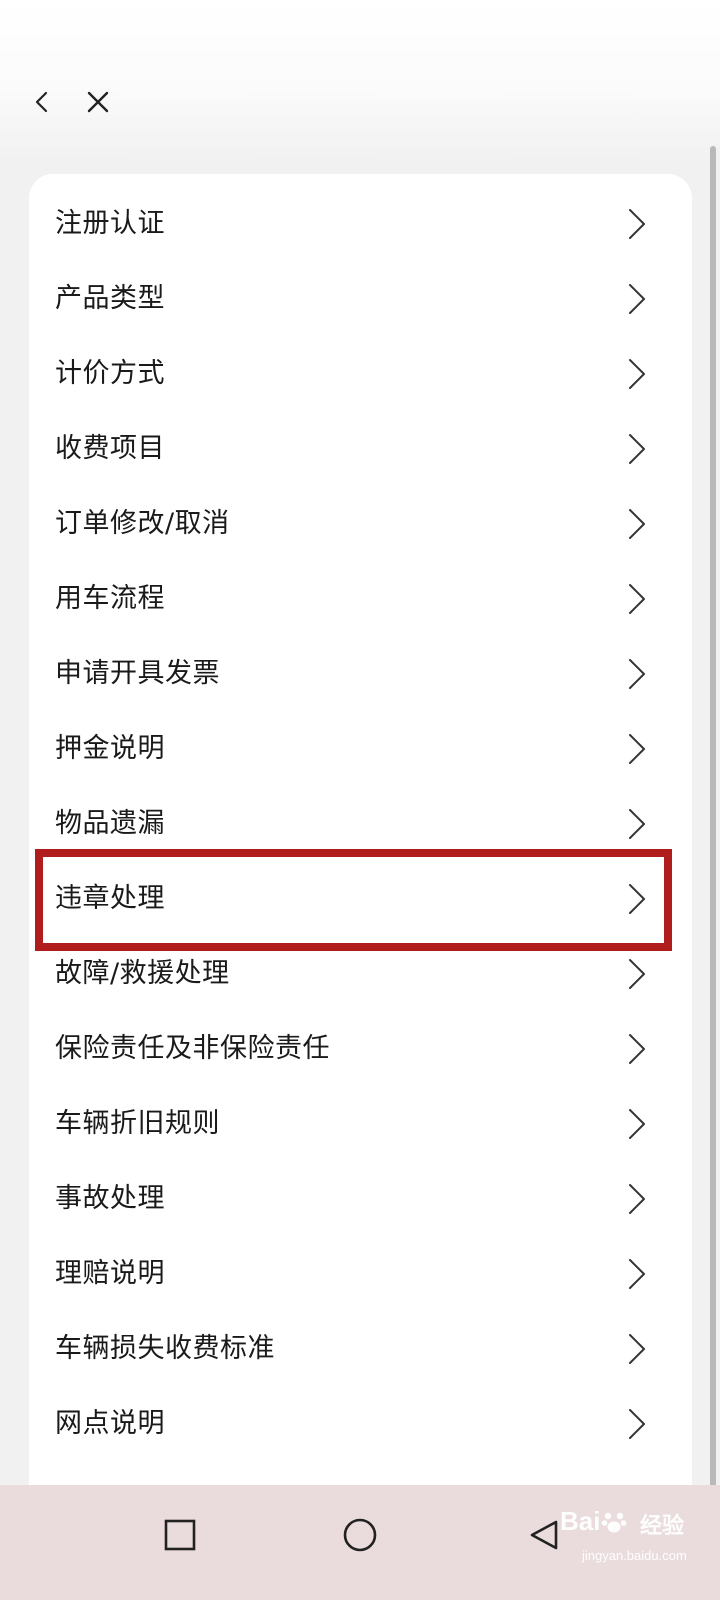 This screenshot has height=1600, width=720. I want to click on menu-item-damage-fee-standard: 车辆损失收费标准, so click(360, 1349).